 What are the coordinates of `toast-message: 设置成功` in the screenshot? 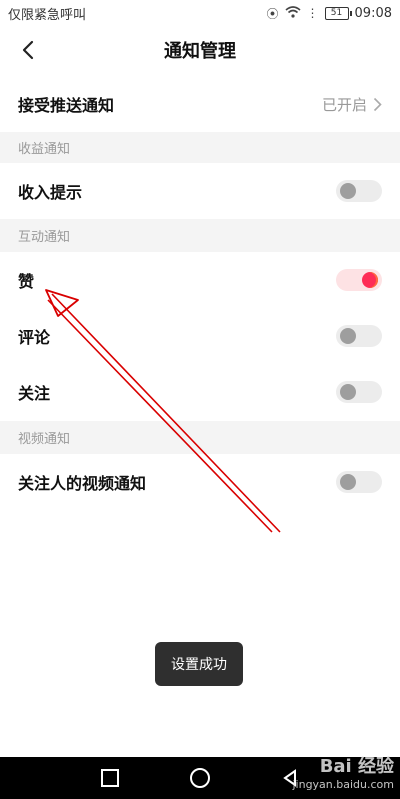 It's located at (199, 664).